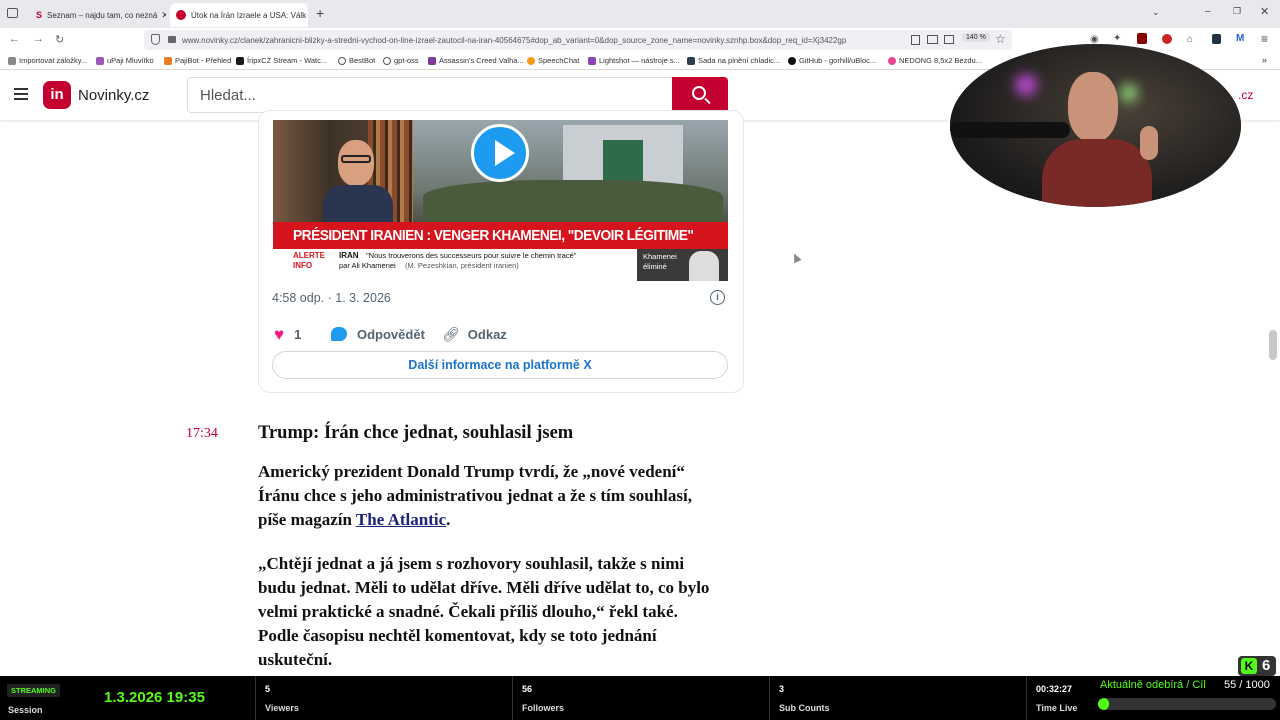  Describe the element at coordinates (113, 95) in the screenshot. I see `logo-text: Novinky.cz` at that location.